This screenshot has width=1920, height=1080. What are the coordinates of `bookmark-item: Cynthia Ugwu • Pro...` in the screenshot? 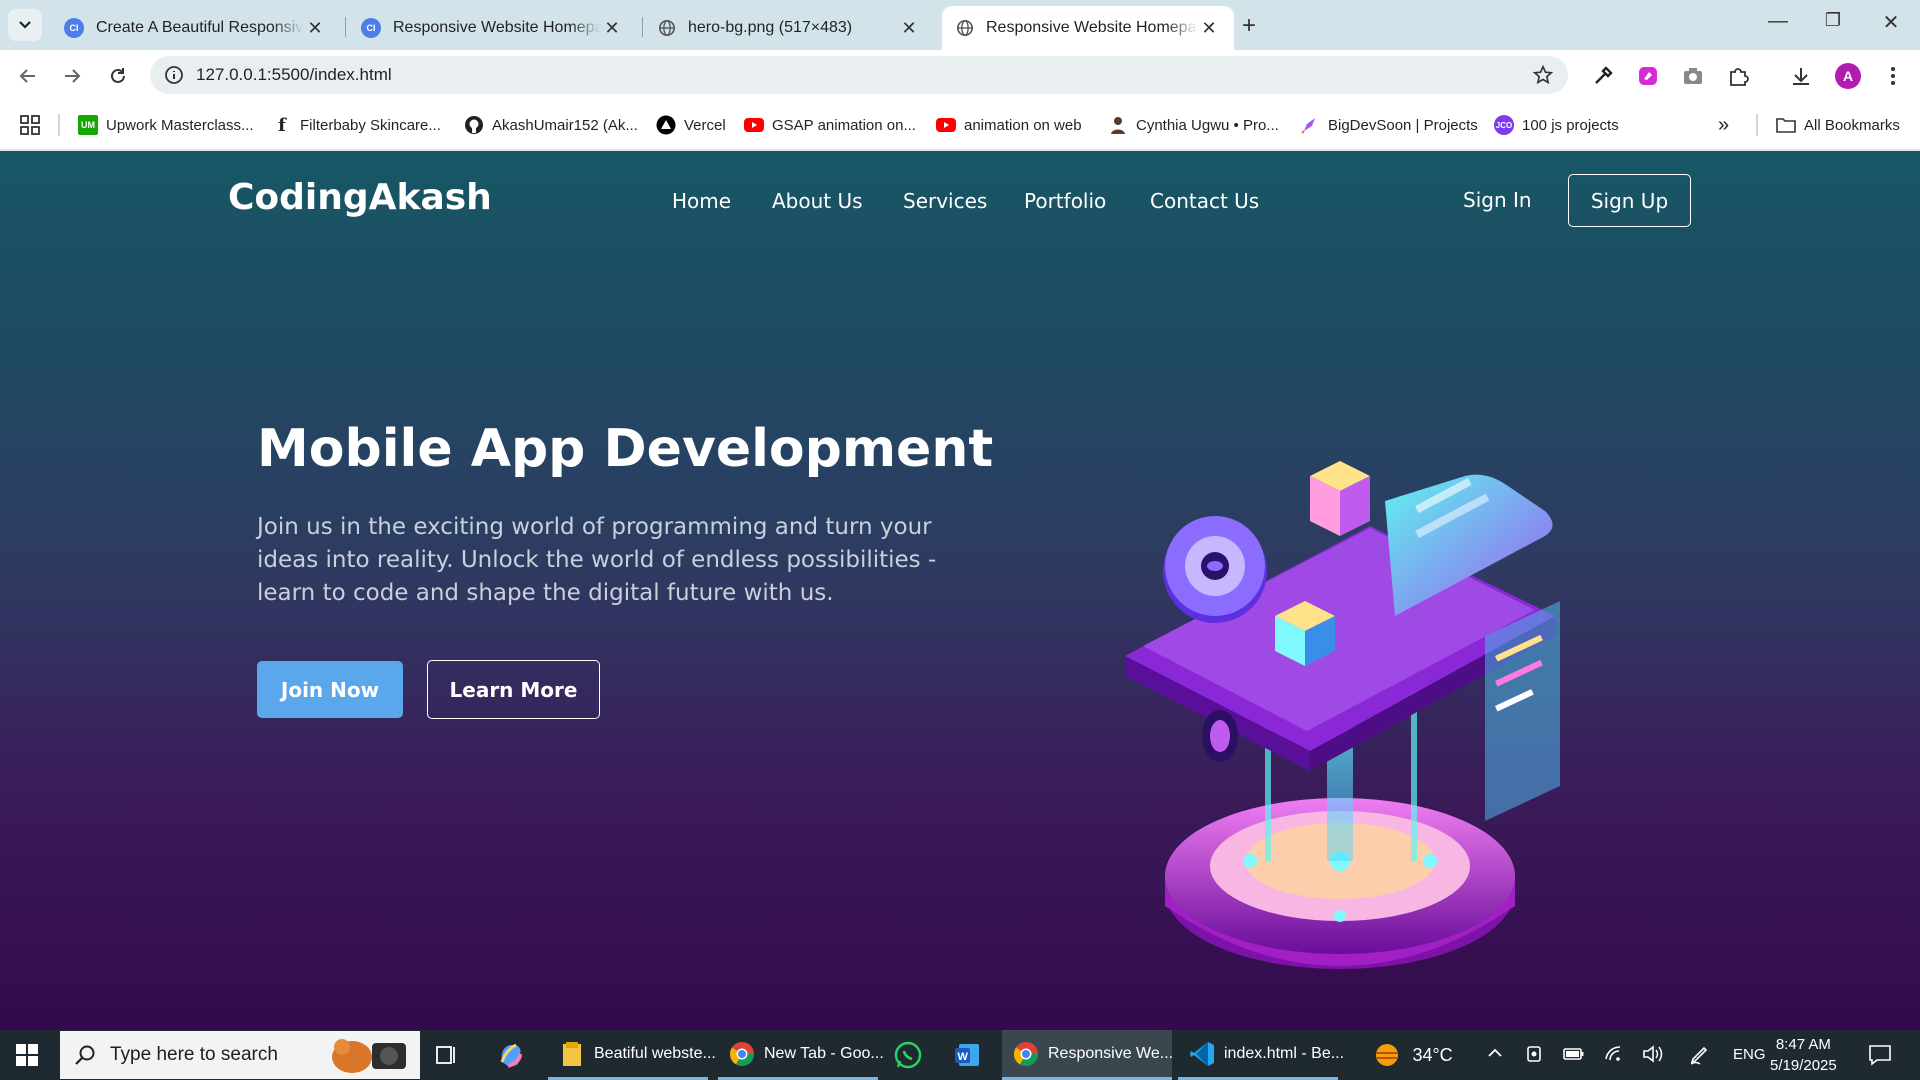 It's located at (1193, 125).